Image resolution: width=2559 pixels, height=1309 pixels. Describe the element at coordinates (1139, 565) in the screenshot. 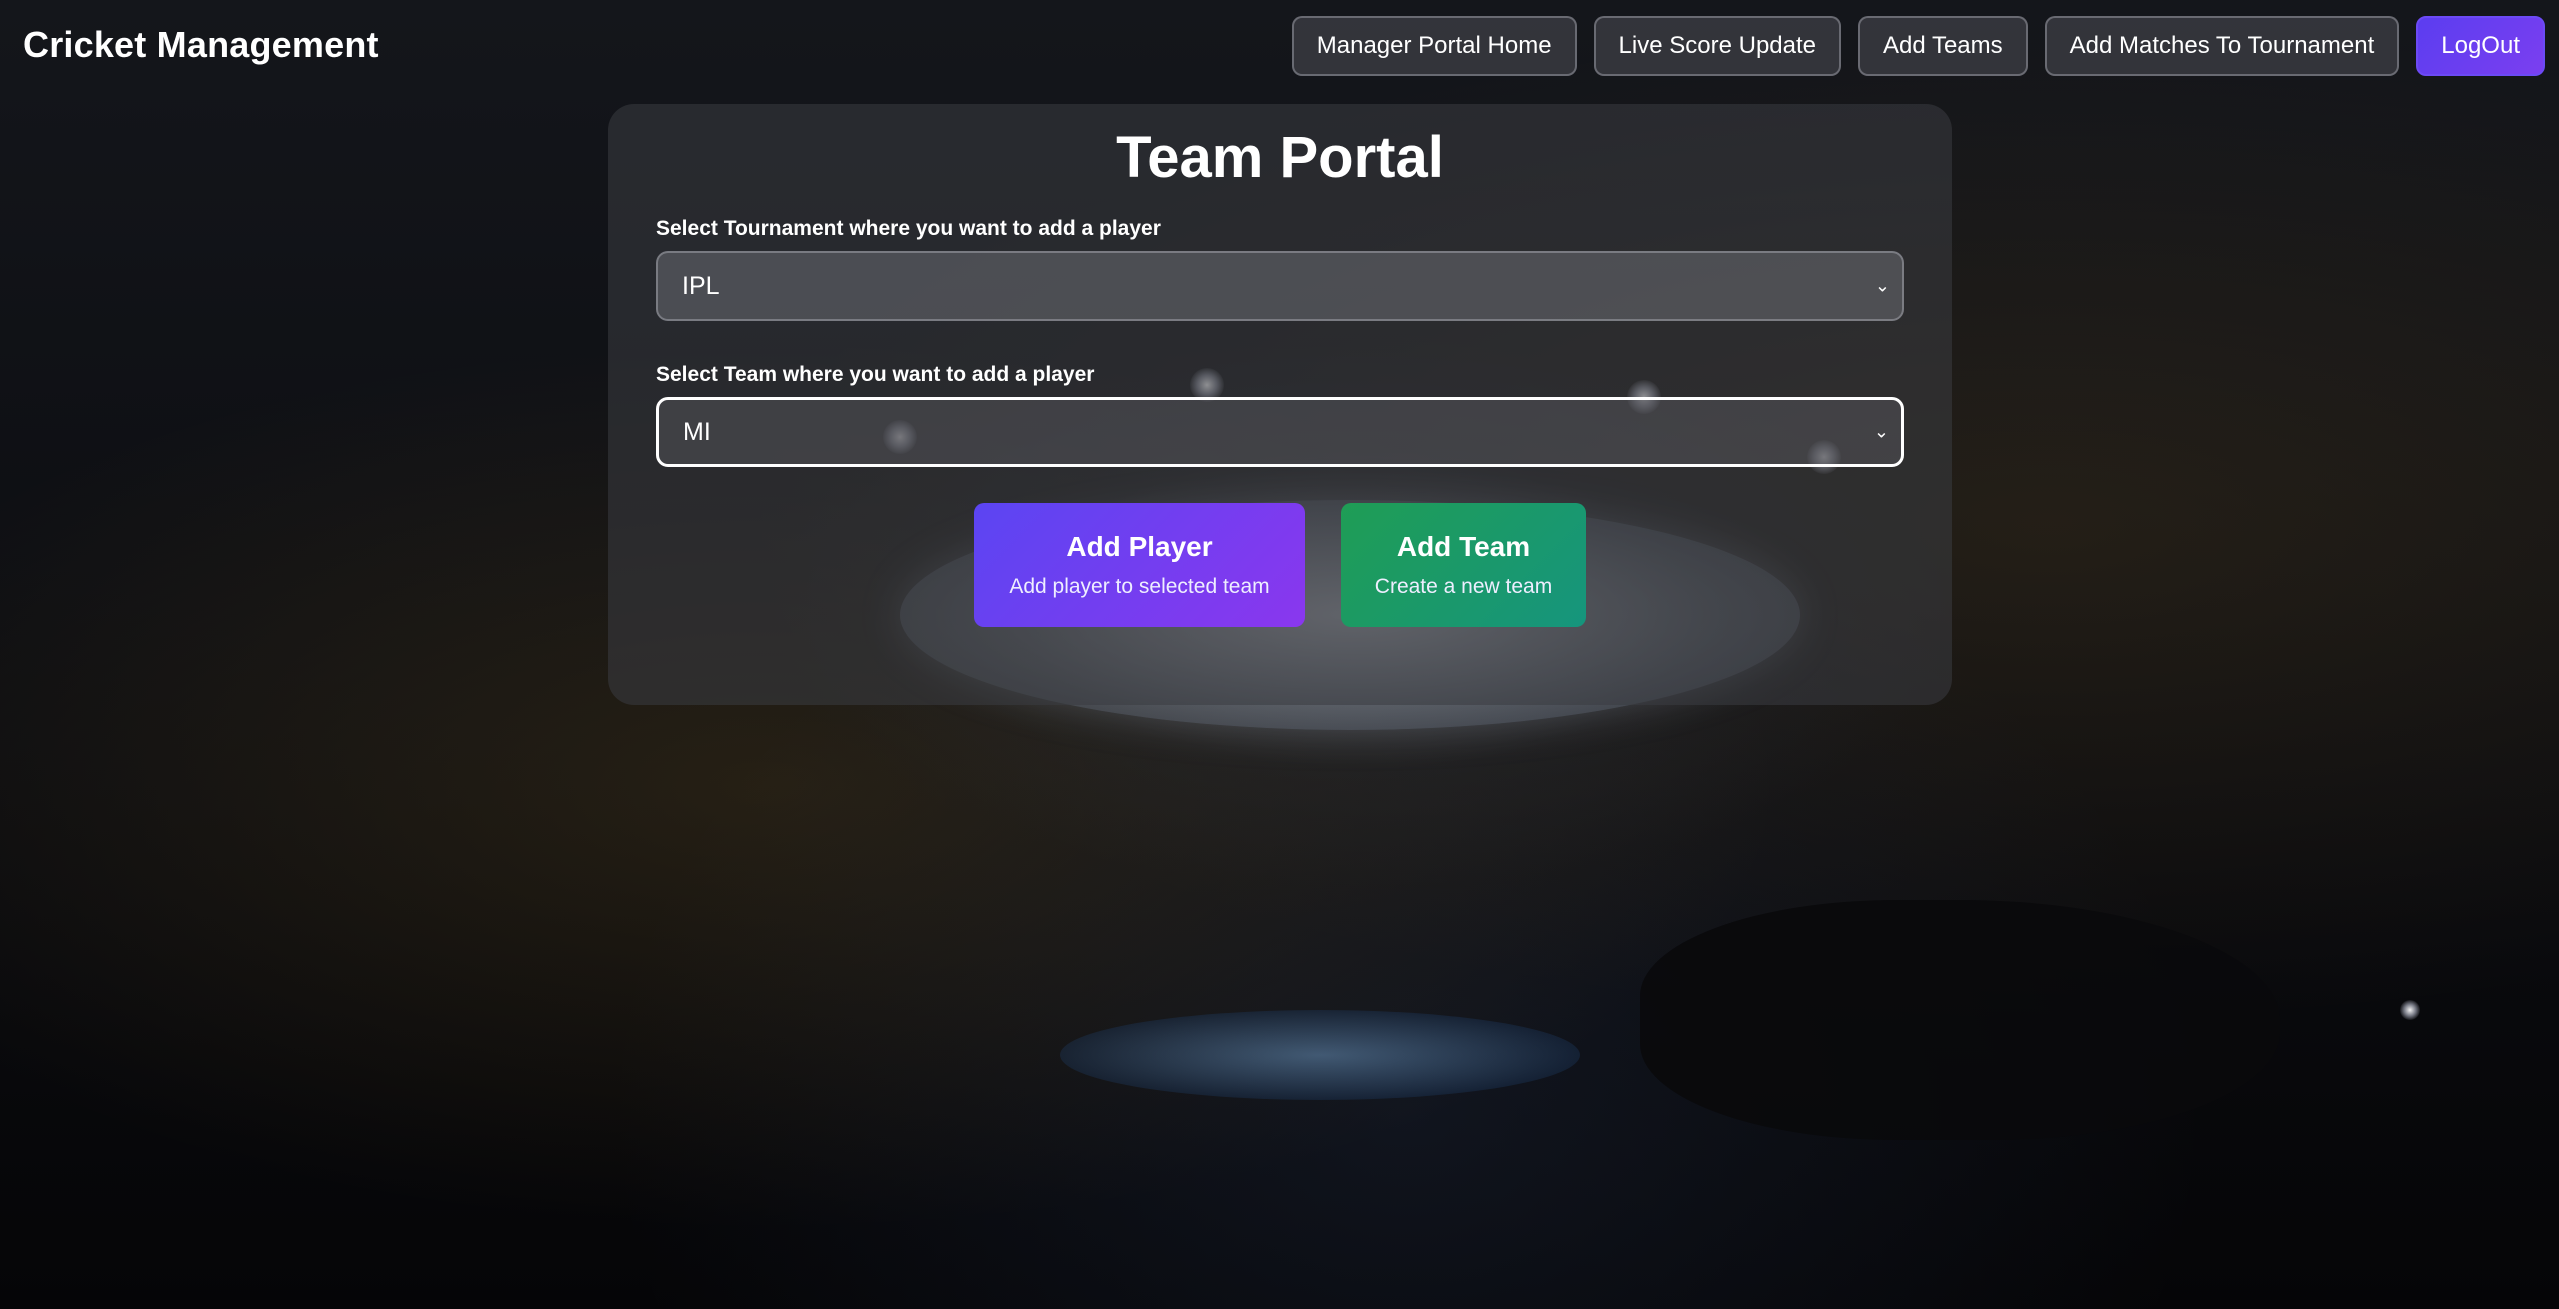

I see `add-player-button: Add Player Add player to selected team` at that location.